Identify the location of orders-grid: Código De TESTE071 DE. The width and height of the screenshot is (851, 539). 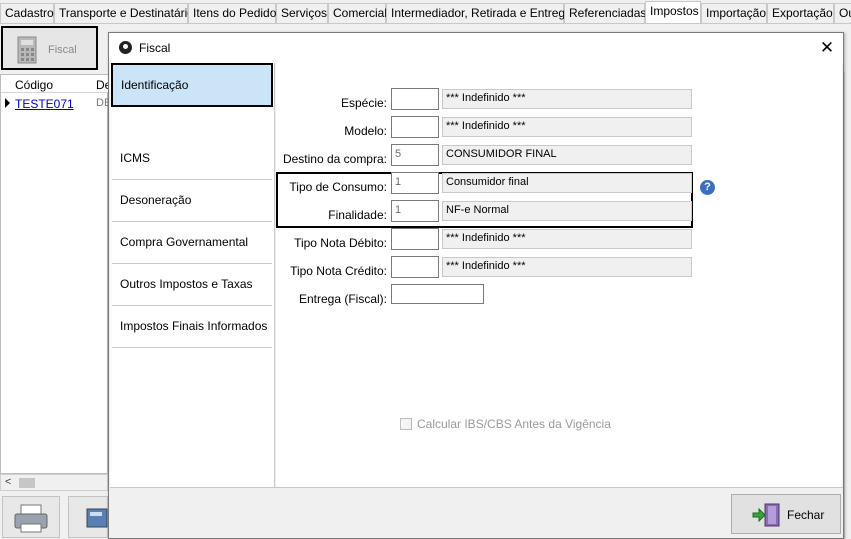
(55, 274).